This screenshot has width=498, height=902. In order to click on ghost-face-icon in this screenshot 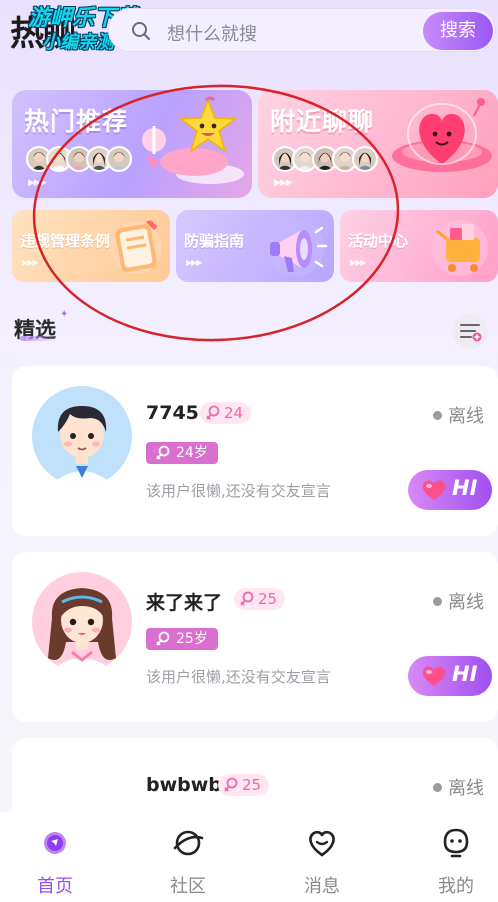, I will do `click(456, 843)`.